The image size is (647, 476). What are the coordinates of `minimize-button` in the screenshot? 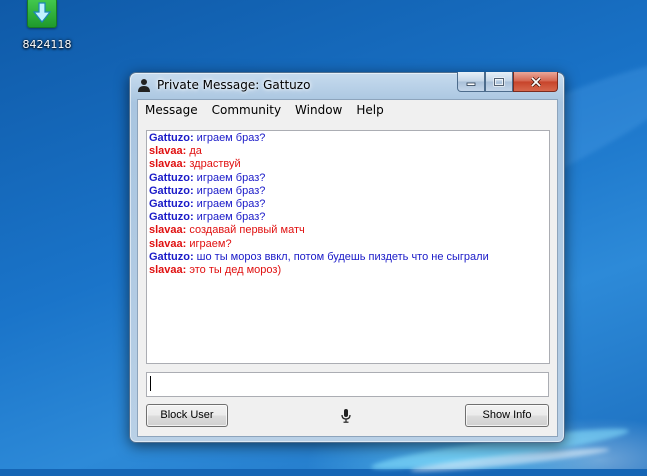 It's located at (471, 82).